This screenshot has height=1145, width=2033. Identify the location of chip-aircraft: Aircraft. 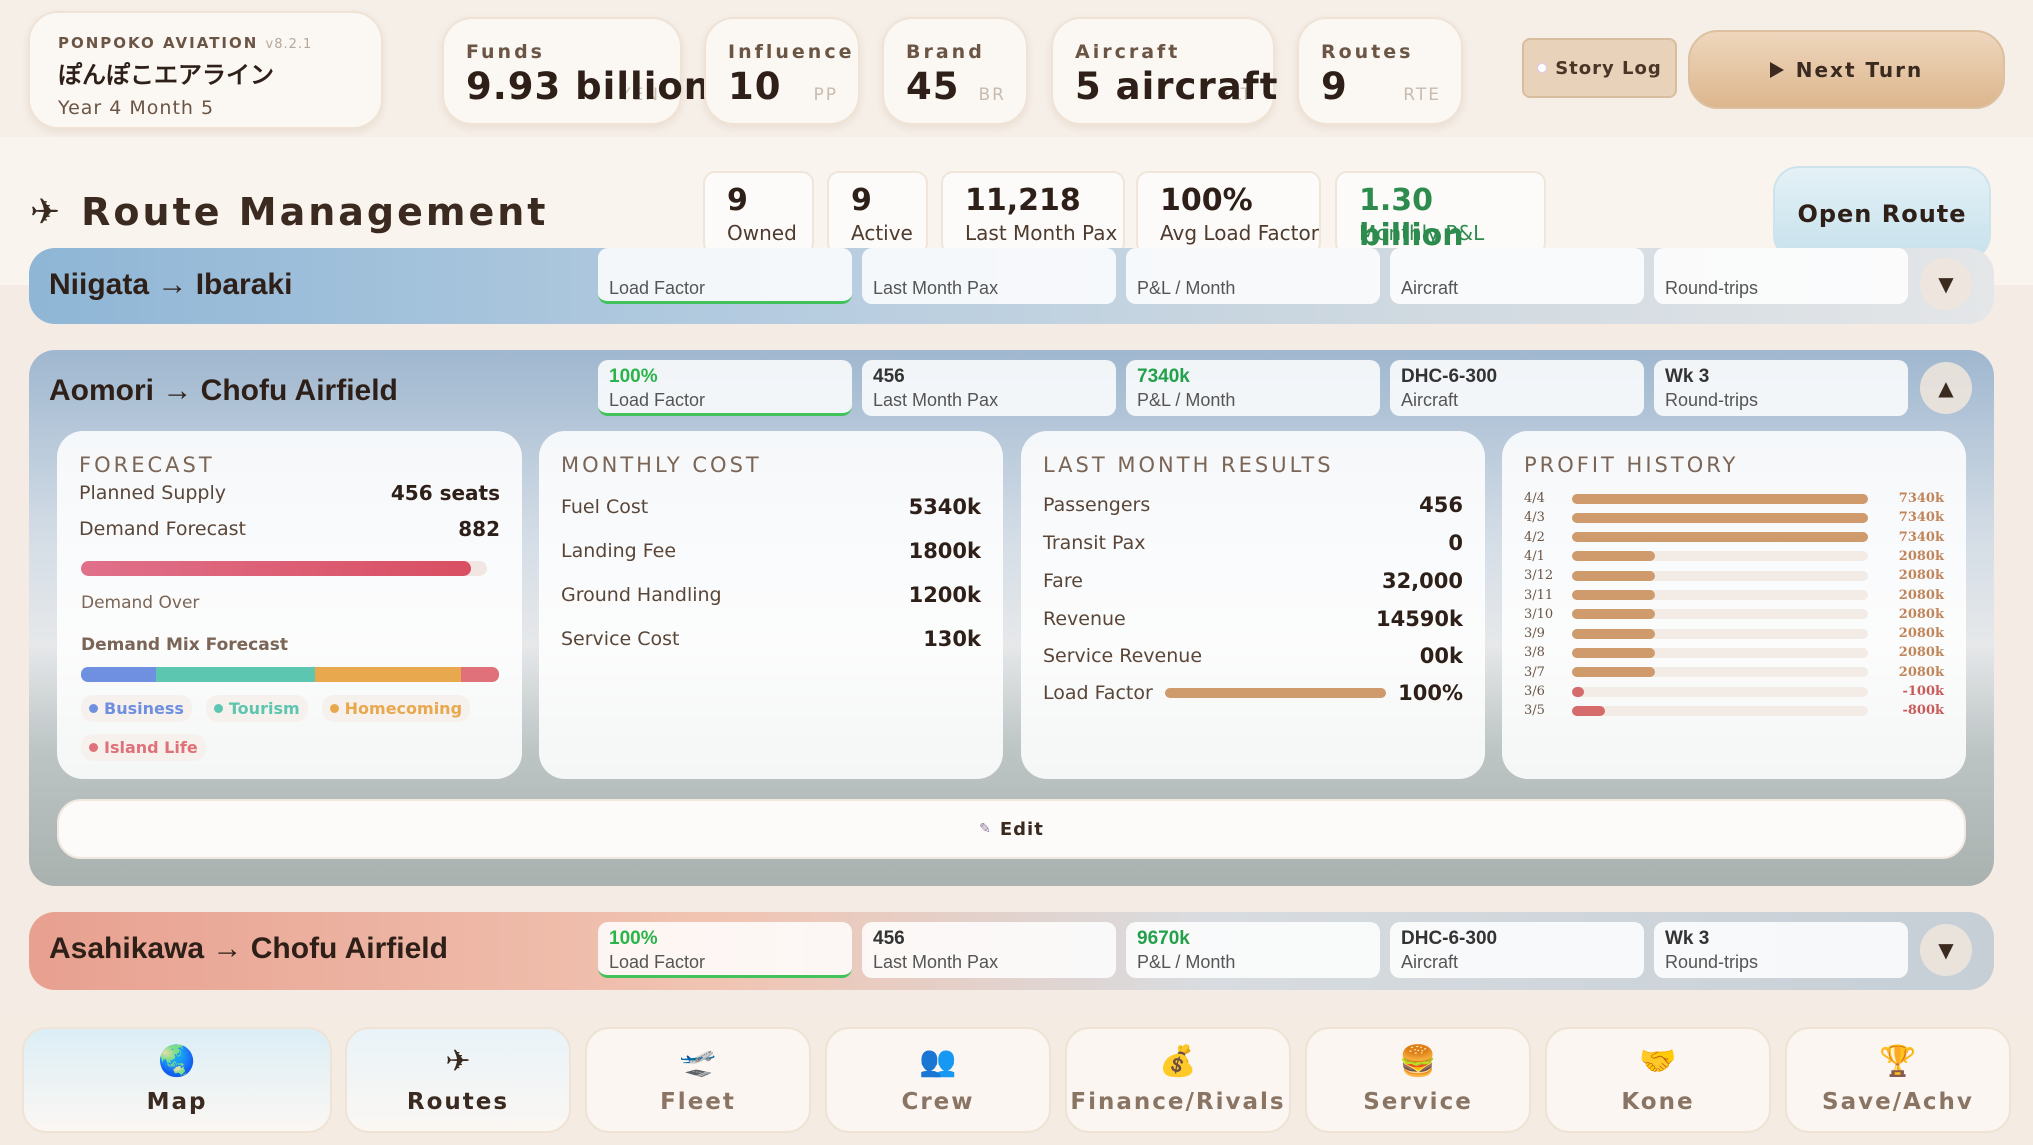
(1517, 276).